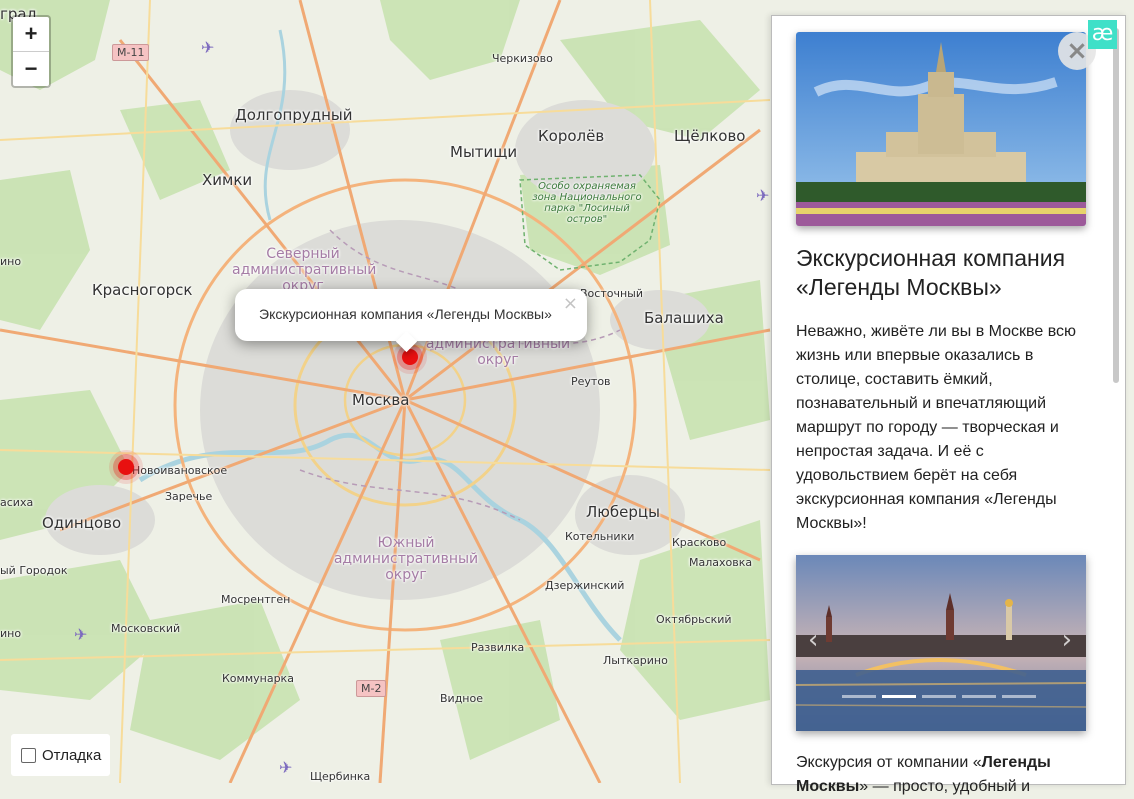 The width and height of the screenshot is (1134, 799). I want to click on district-label-south: Южный административный округ, so click(406, 559).